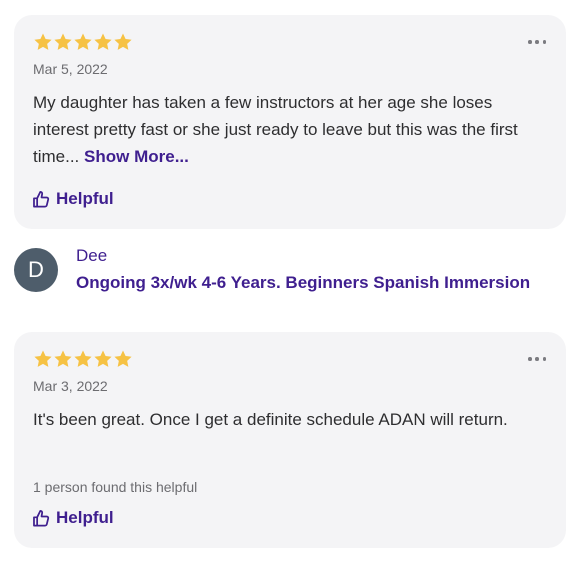 Image resolution: width=579 pixels, height=566 pixels. What do you see at coordinates (70, 69) in the screenshot?
I see `review-date: Mar 5, 2022` at bounding box center [70, 69].